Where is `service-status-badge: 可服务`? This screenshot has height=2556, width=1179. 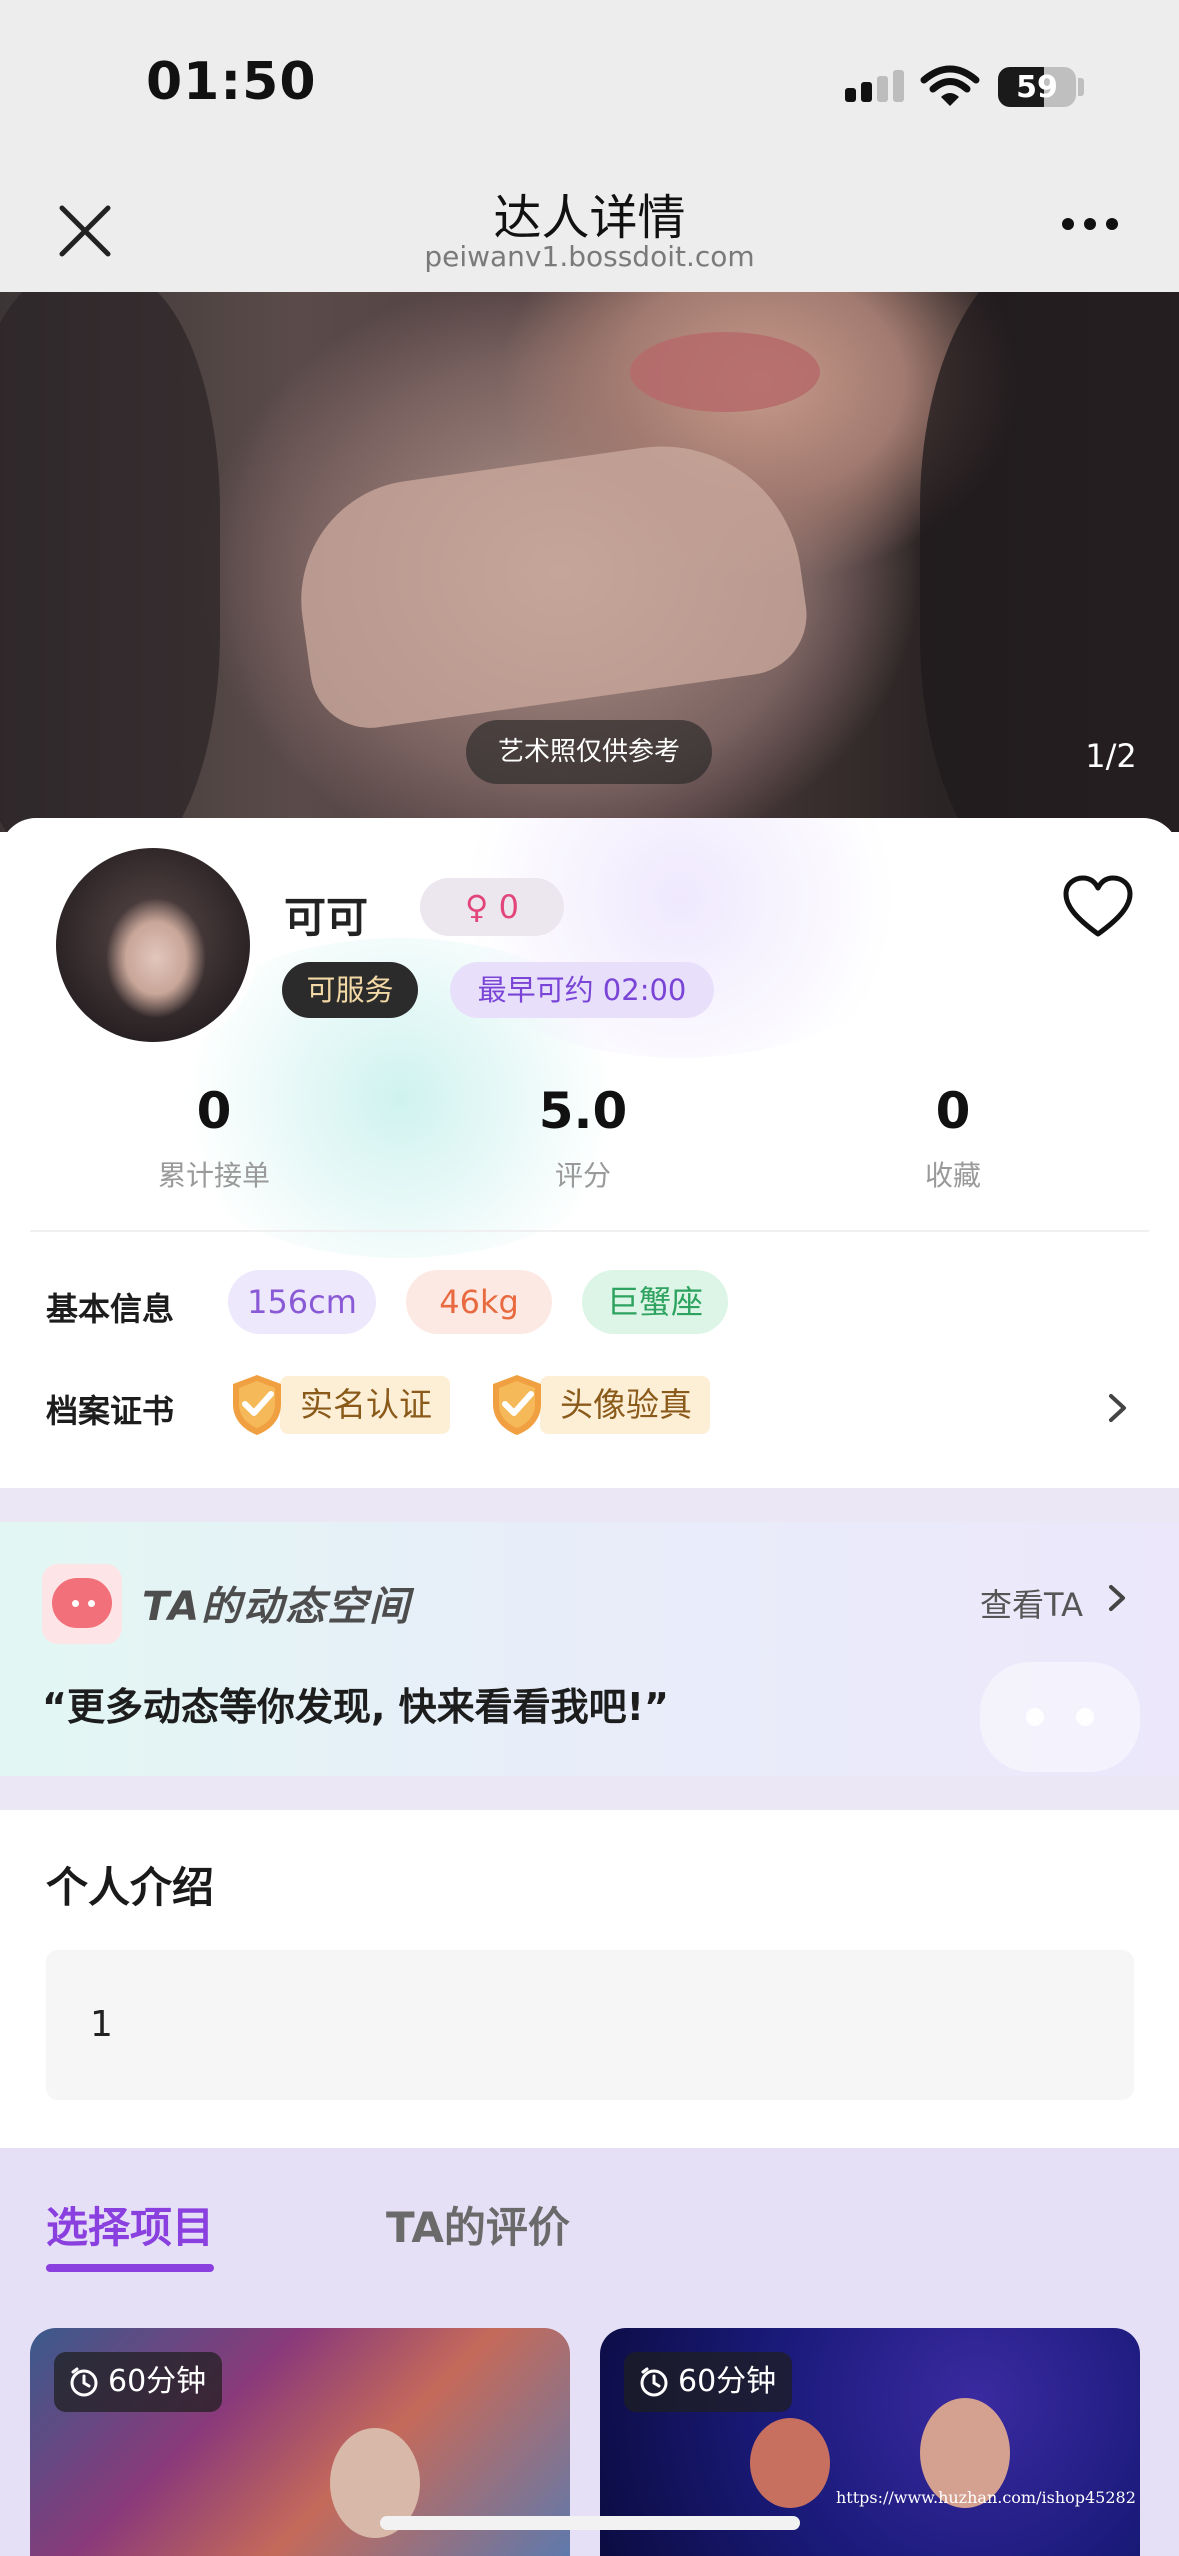
service-status-badge: 可服务 is located at coordinates (350, 990).